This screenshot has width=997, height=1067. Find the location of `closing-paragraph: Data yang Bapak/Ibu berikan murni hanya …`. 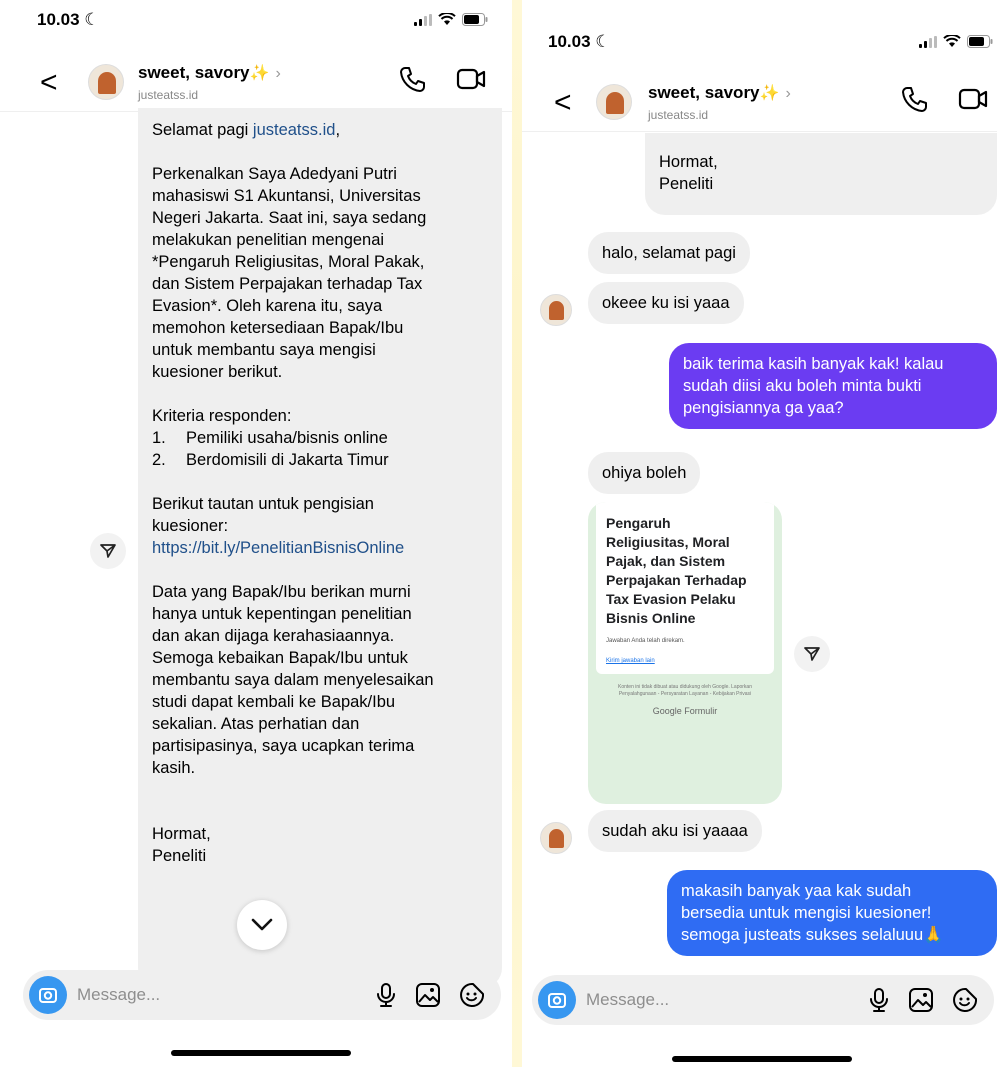

closing-paragraph: Data yang Bapak/Ibu berikan murni hanya … is located at coordinates (293, 680).